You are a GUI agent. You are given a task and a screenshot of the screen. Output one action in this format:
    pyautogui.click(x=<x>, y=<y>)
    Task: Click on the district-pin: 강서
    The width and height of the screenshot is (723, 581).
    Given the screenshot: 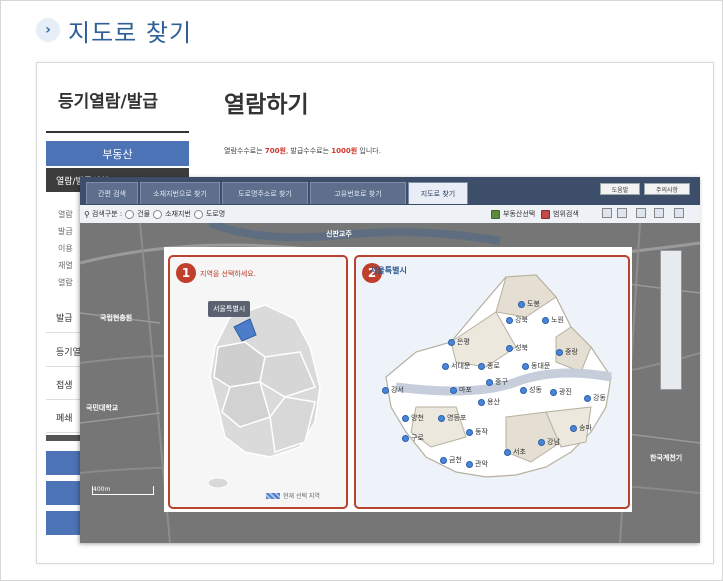 What is the action you would take?
    pyautogui.click(x=393, y=390)
    